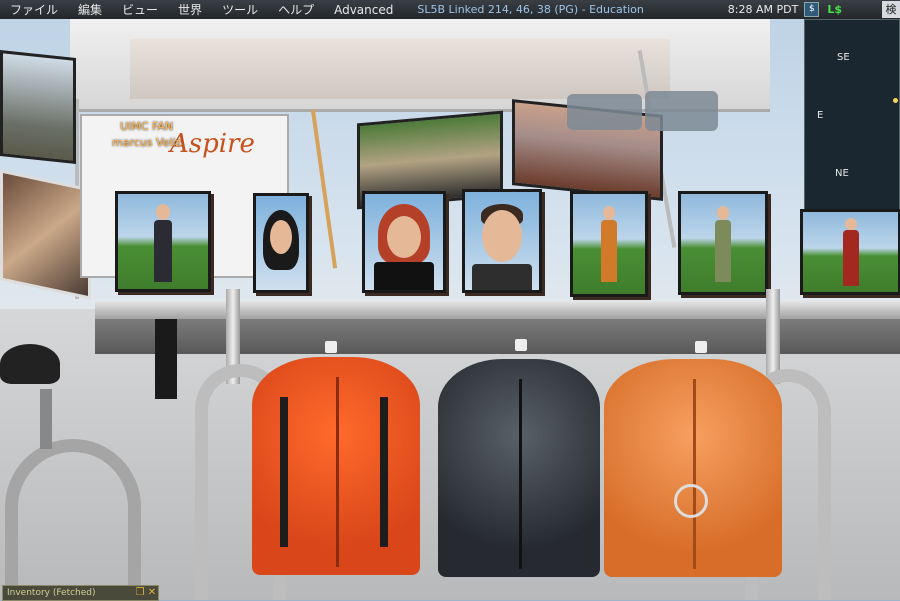  What do you see at coordinates (240, 9) in the screenshot?
I see `menu-tools: ツール` at bounding box center [240, 9].